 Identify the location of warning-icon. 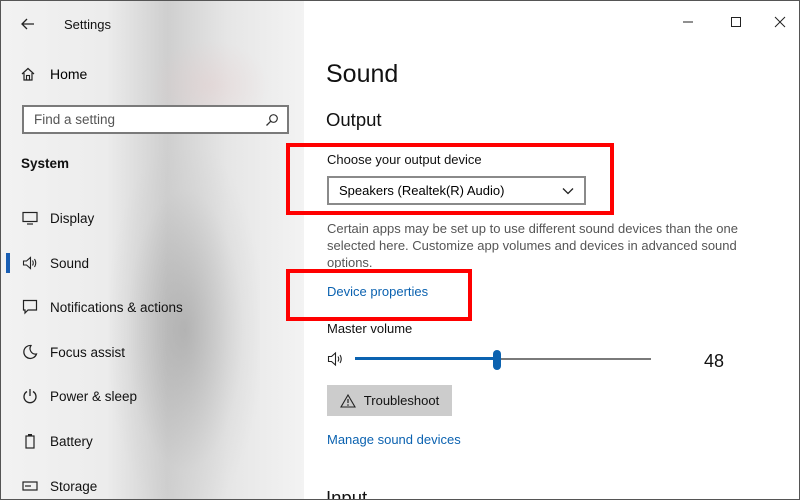
(347, 400).